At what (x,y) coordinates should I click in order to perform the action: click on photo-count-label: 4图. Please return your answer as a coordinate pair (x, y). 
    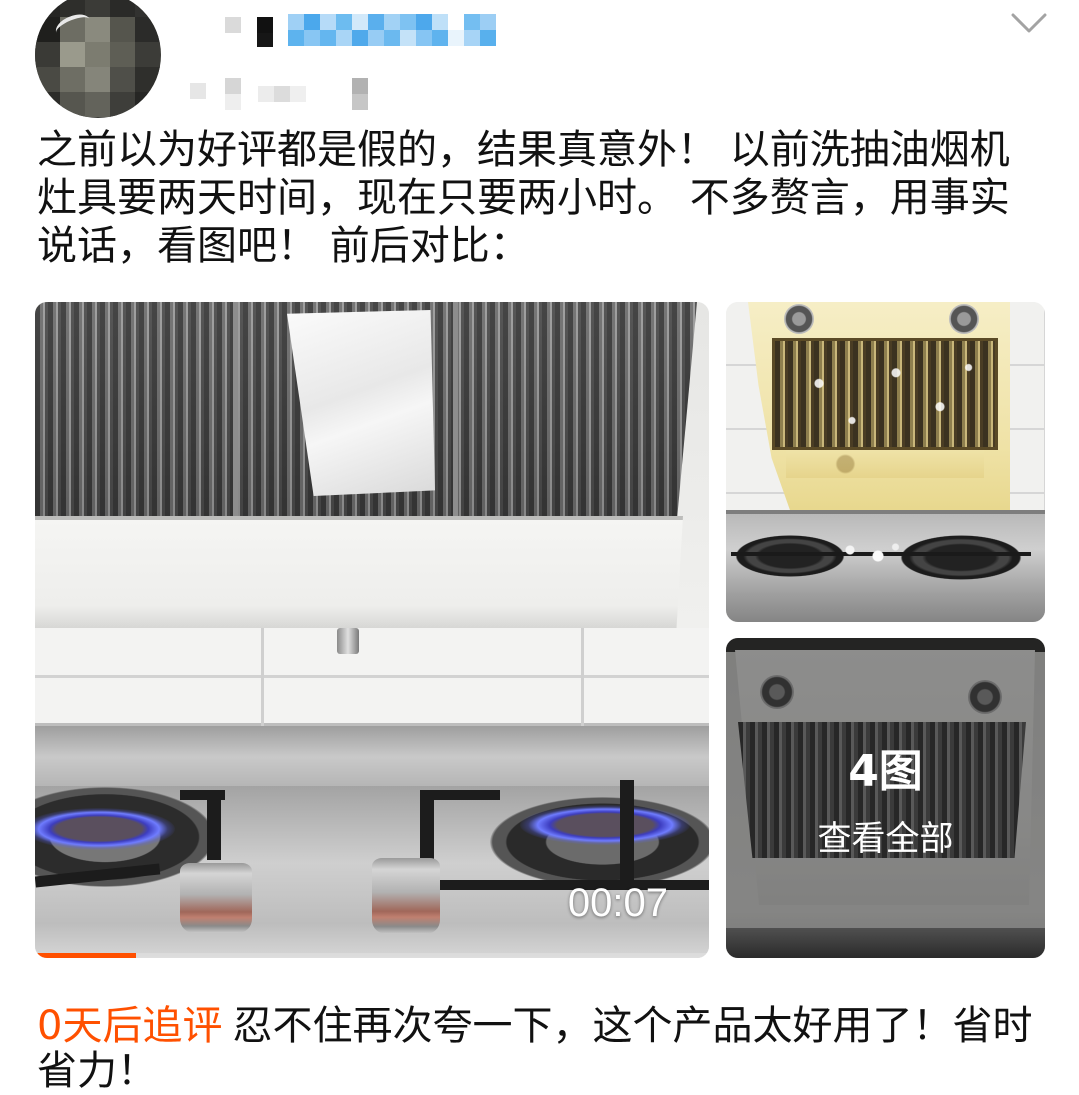
    Looking at the image, I should click on (885, 771).